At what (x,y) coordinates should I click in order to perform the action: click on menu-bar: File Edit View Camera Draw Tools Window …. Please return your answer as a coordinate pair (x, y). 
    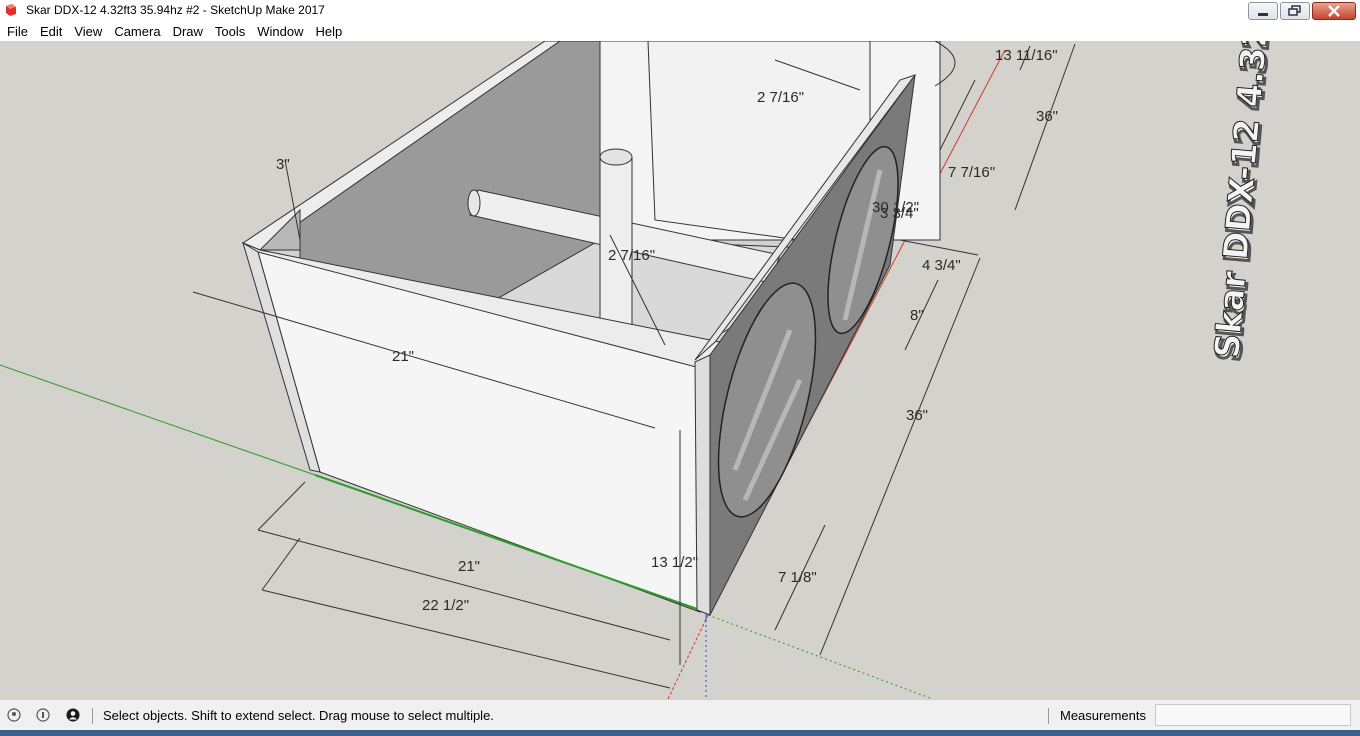
    Looking at the image, I should click on (680, 31).